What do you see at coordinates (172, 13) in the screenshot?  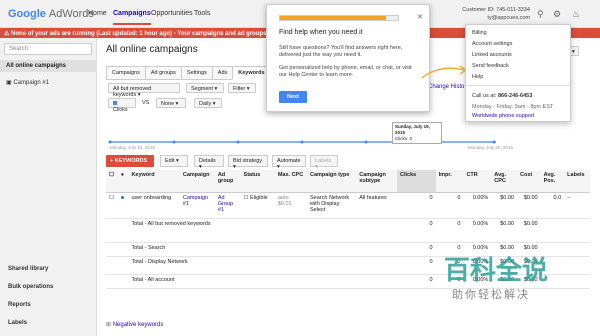 I see `nav-opportunities: Opportunities` at bounding box center [172, 13].